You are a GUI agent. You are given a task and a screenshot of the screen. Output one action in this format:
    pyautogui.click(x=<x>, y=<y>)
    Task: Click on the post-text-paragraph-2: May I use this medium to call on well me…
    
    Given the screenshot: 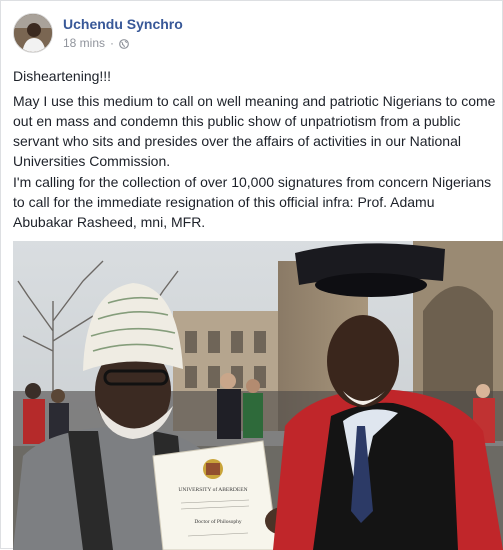 What is the action you would take?
    pyautogui.click(x=254, y=131)
    